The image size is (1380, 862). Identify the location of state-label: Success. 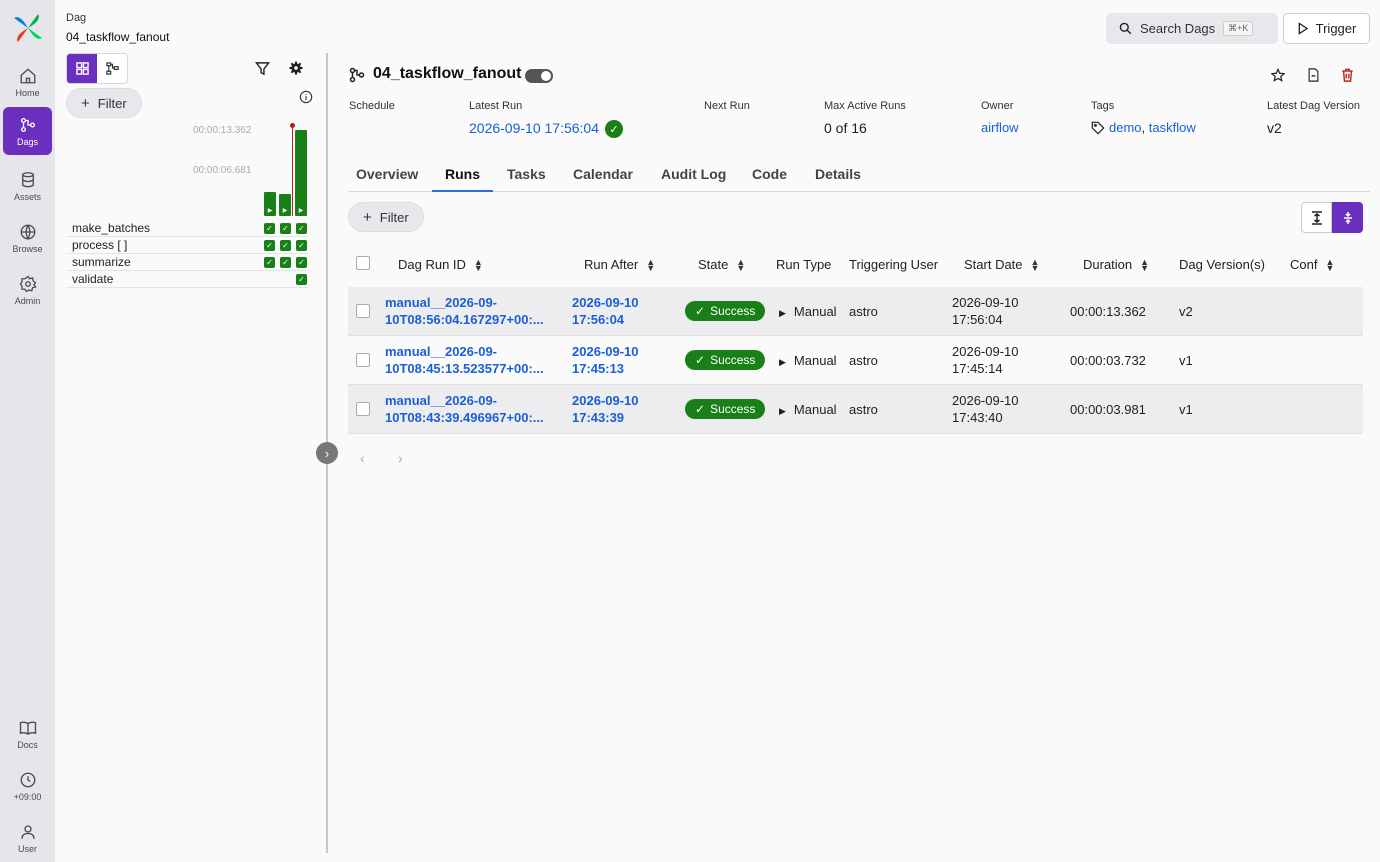
(733, 311).